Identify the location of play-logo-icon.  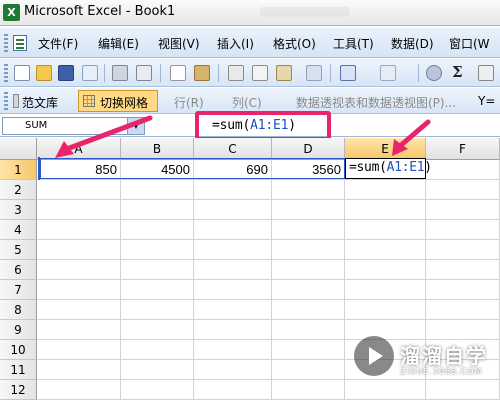
(374, 356).